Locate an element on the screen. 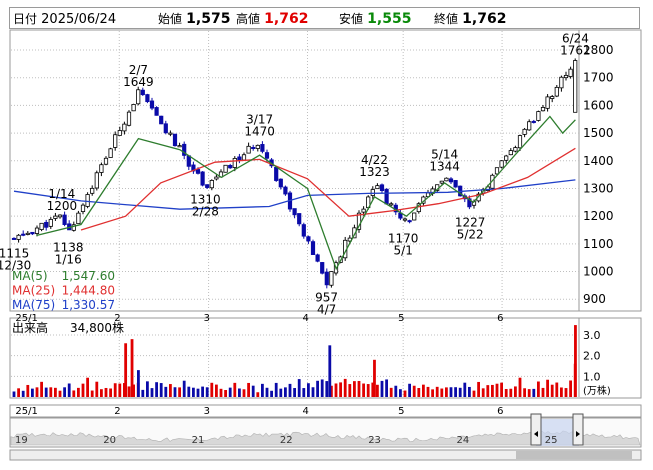 Image resolution: width=653 pixels, height=470 pixels. volume-tick-label: 3.0 is located at coordinates (592, 335).